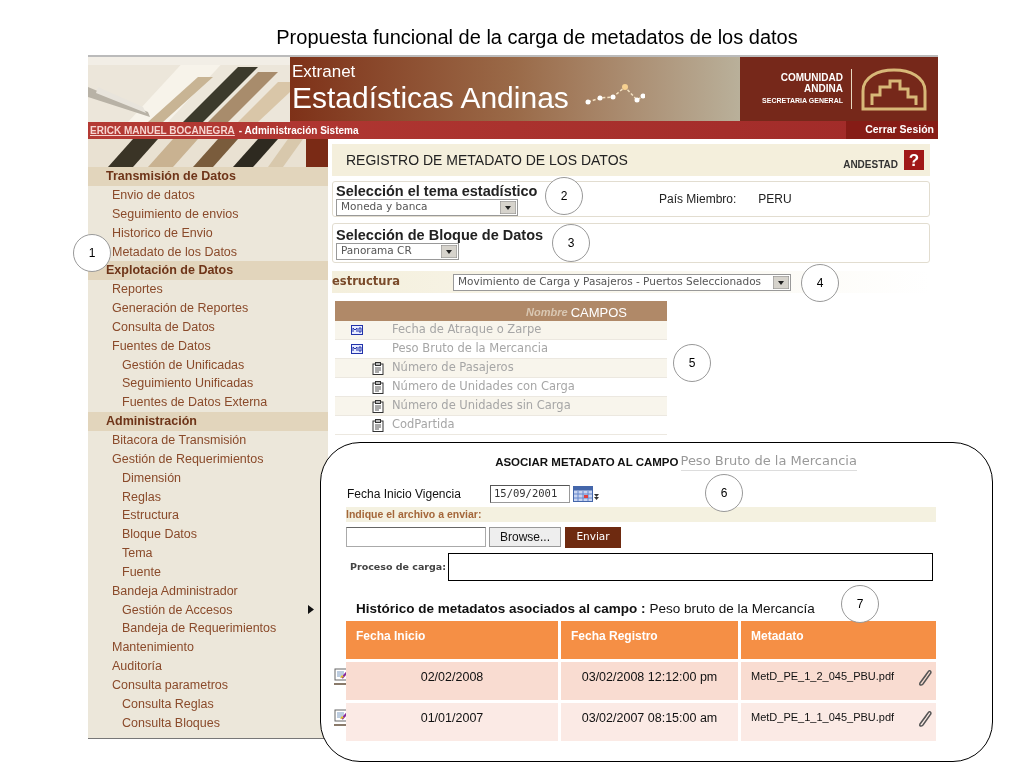 The height and width of the screenshot is (768, 1024). What do you see at coordinates (571, 243) in the screenshot?
I see `callout-marker: 3` at bounding box center [571, 243].